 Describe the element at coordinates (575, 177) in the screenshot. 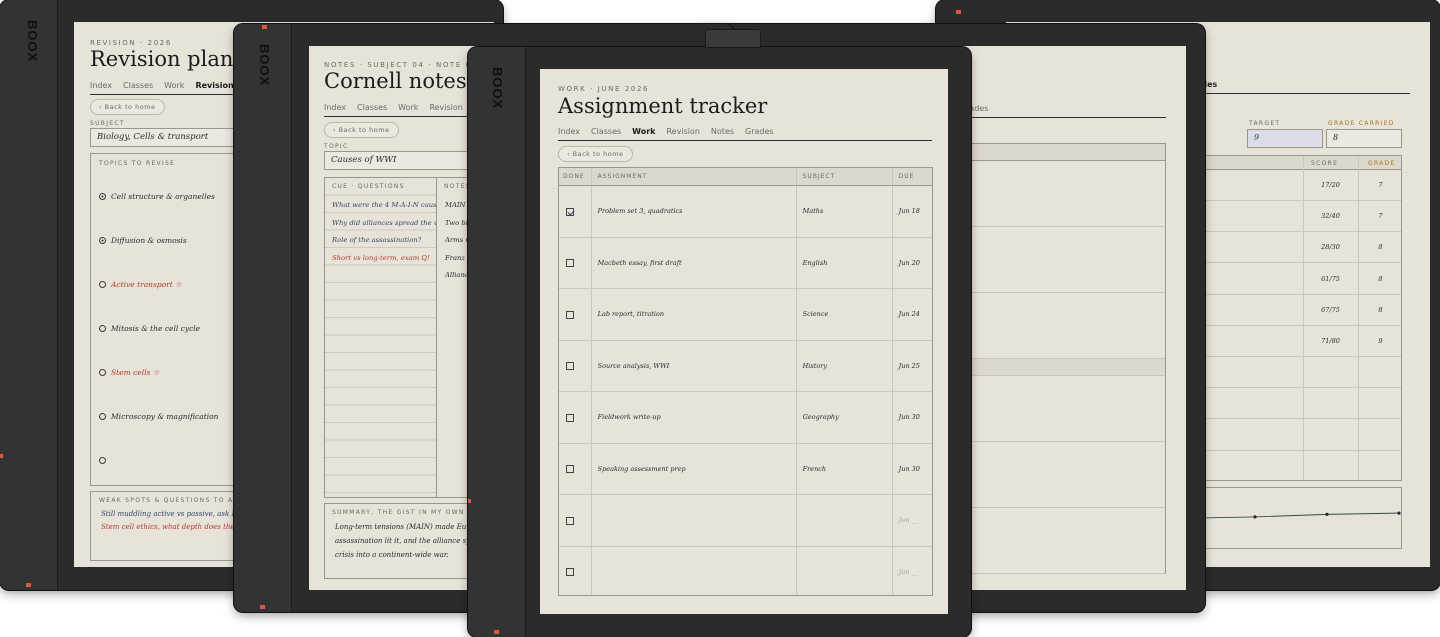

I see `column-done: DONE` at that location.